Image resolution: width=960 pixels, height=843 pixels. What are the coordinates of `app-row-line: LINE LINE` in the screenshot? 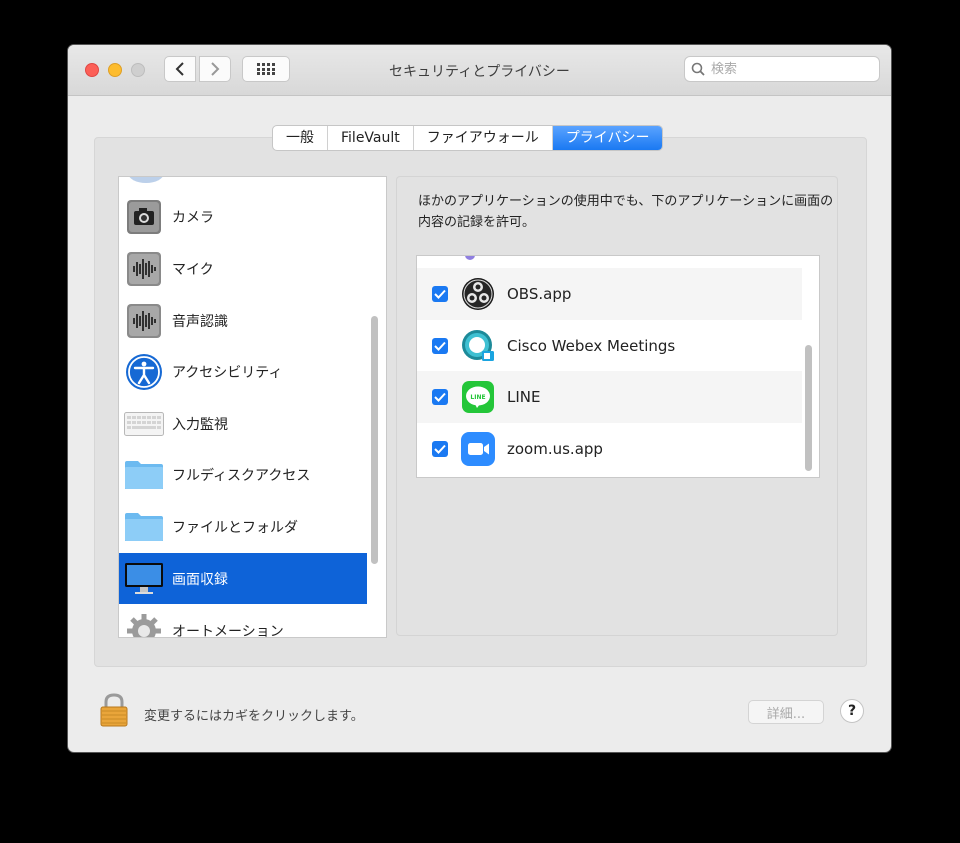 It's located at (609, 397).